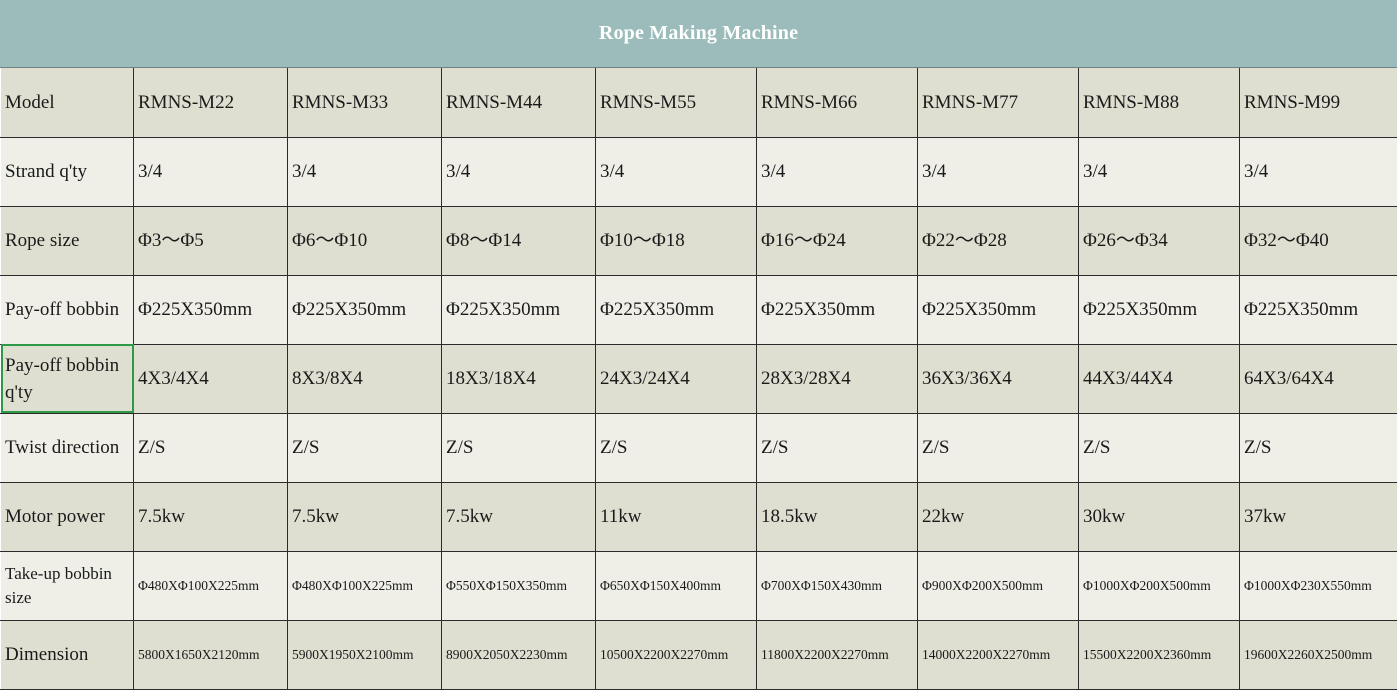 This screenshot has width=1397, height=699. Describe the element at coordinates (1318, 585) in the screenshot. I see `table-cell: Φ1000XΦ230X550mm` at that location.